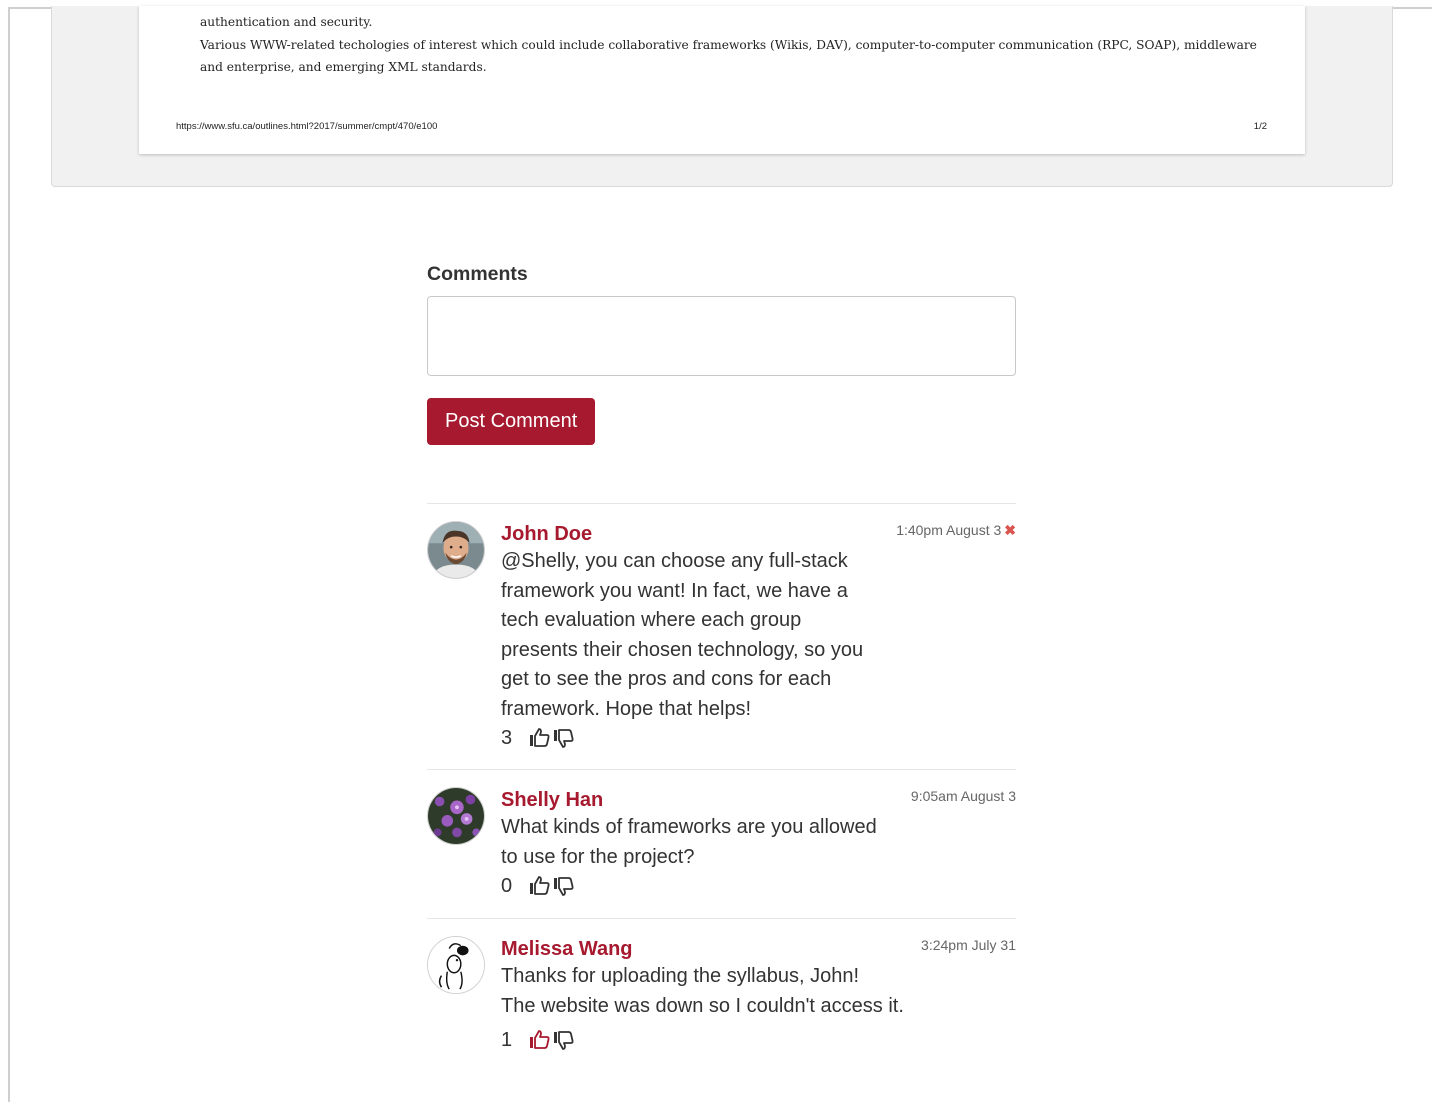 The width and height of the screenshot is (1432, 1102). I want to click on comment-input, so click(721, 336).